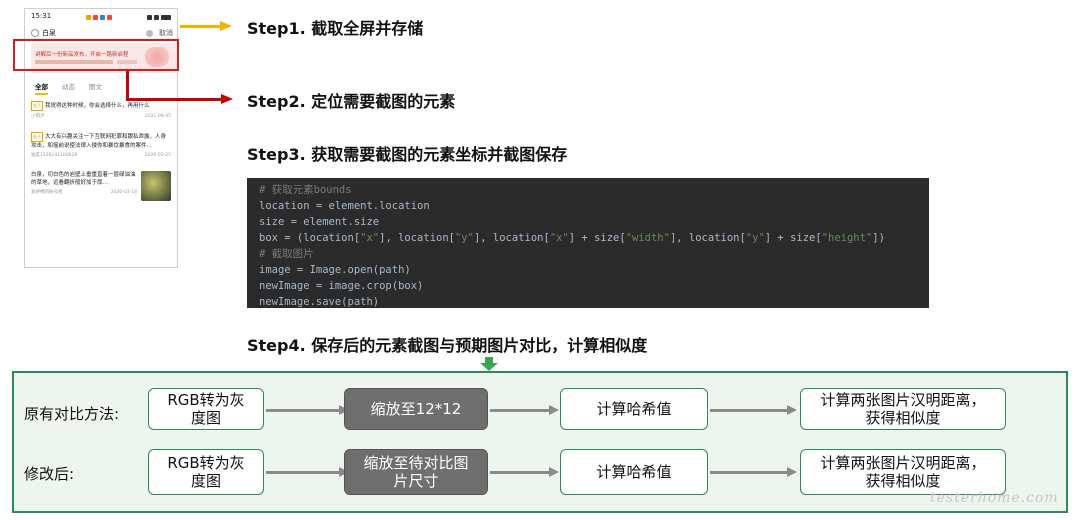  I want to click on code-line: size = element.size, so click(319, 222).